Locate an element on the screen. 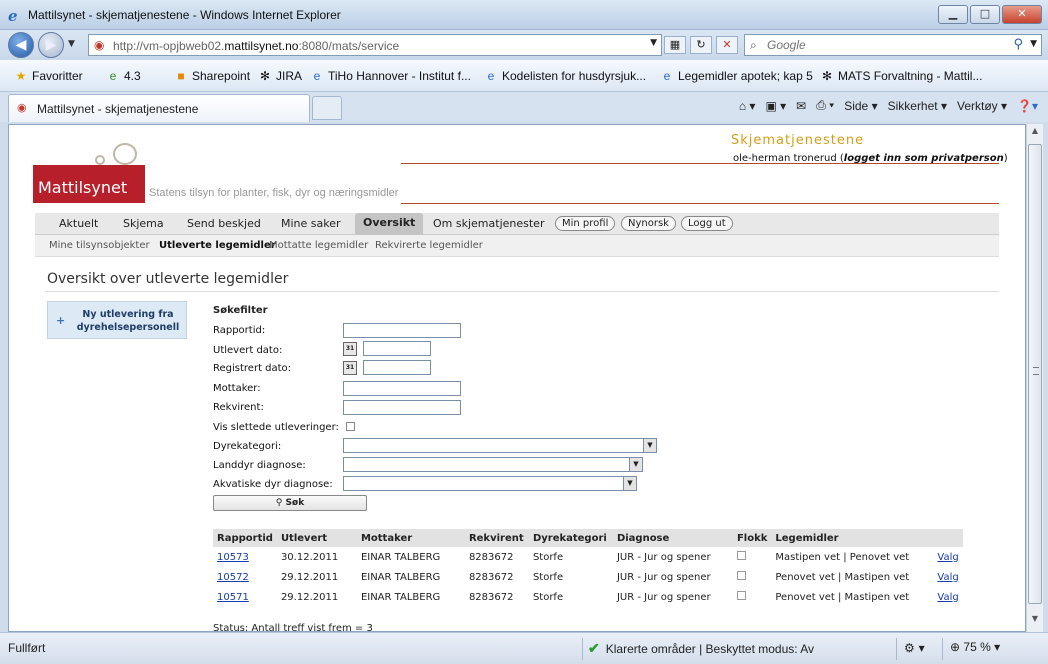 This screenshot has width=1048, height=664. favorite-item: ✻ JIRA is located at coordinates (280, 76).